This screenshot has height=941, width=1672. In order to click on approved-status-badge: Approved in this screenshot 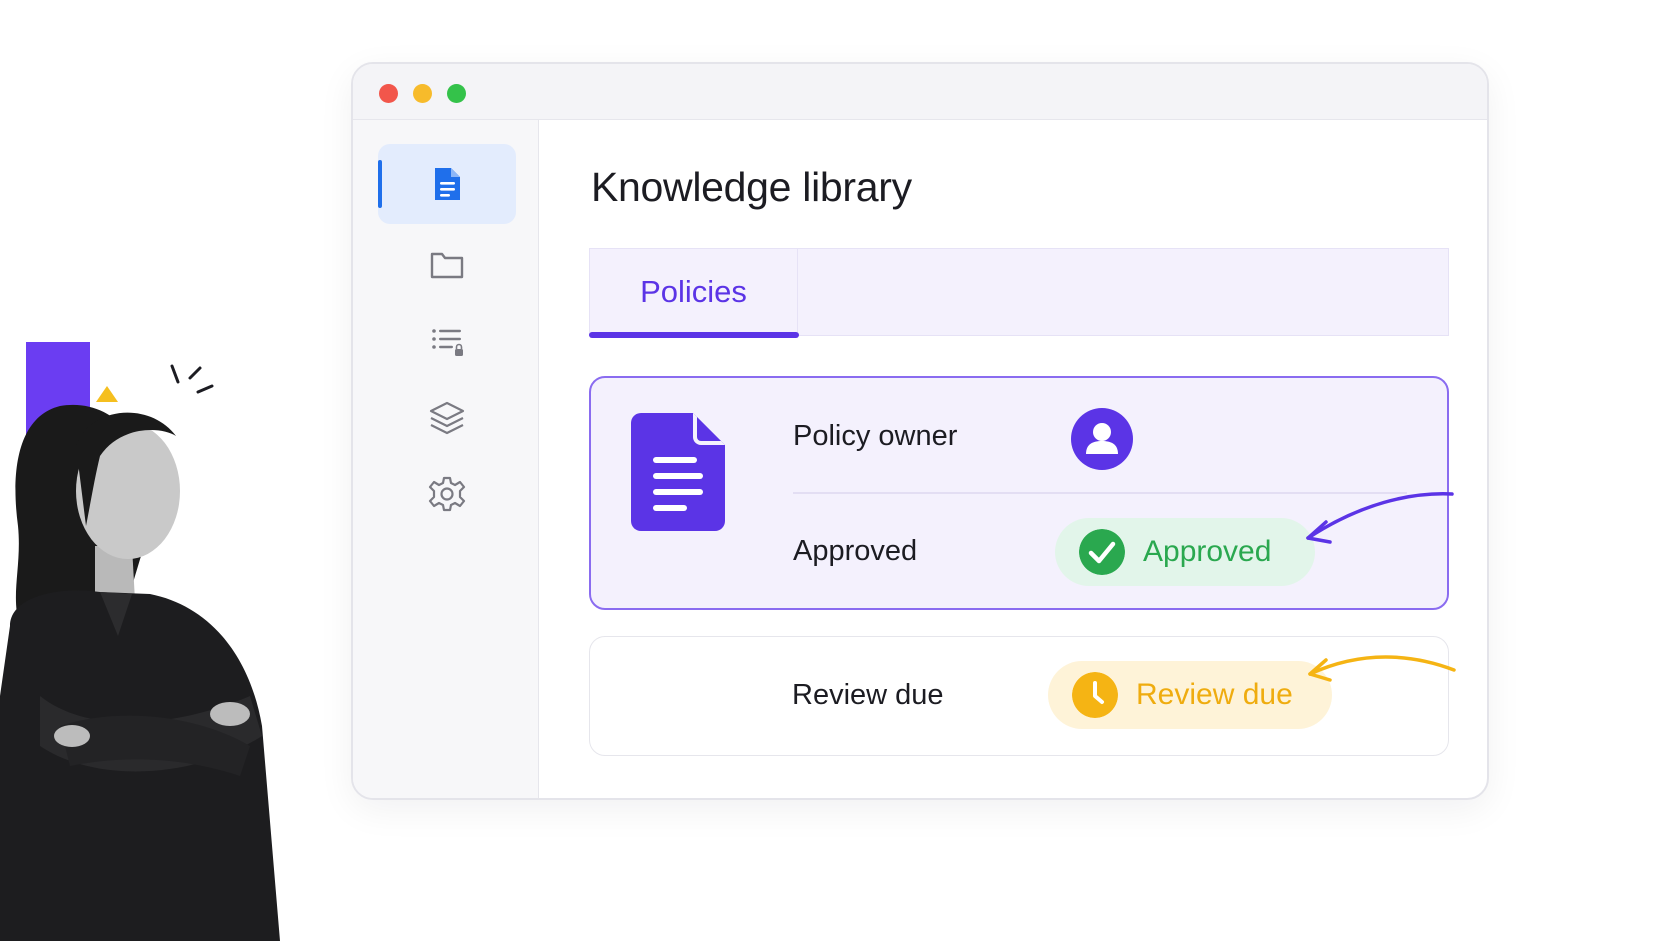, I will do `click(1185, 552)`.